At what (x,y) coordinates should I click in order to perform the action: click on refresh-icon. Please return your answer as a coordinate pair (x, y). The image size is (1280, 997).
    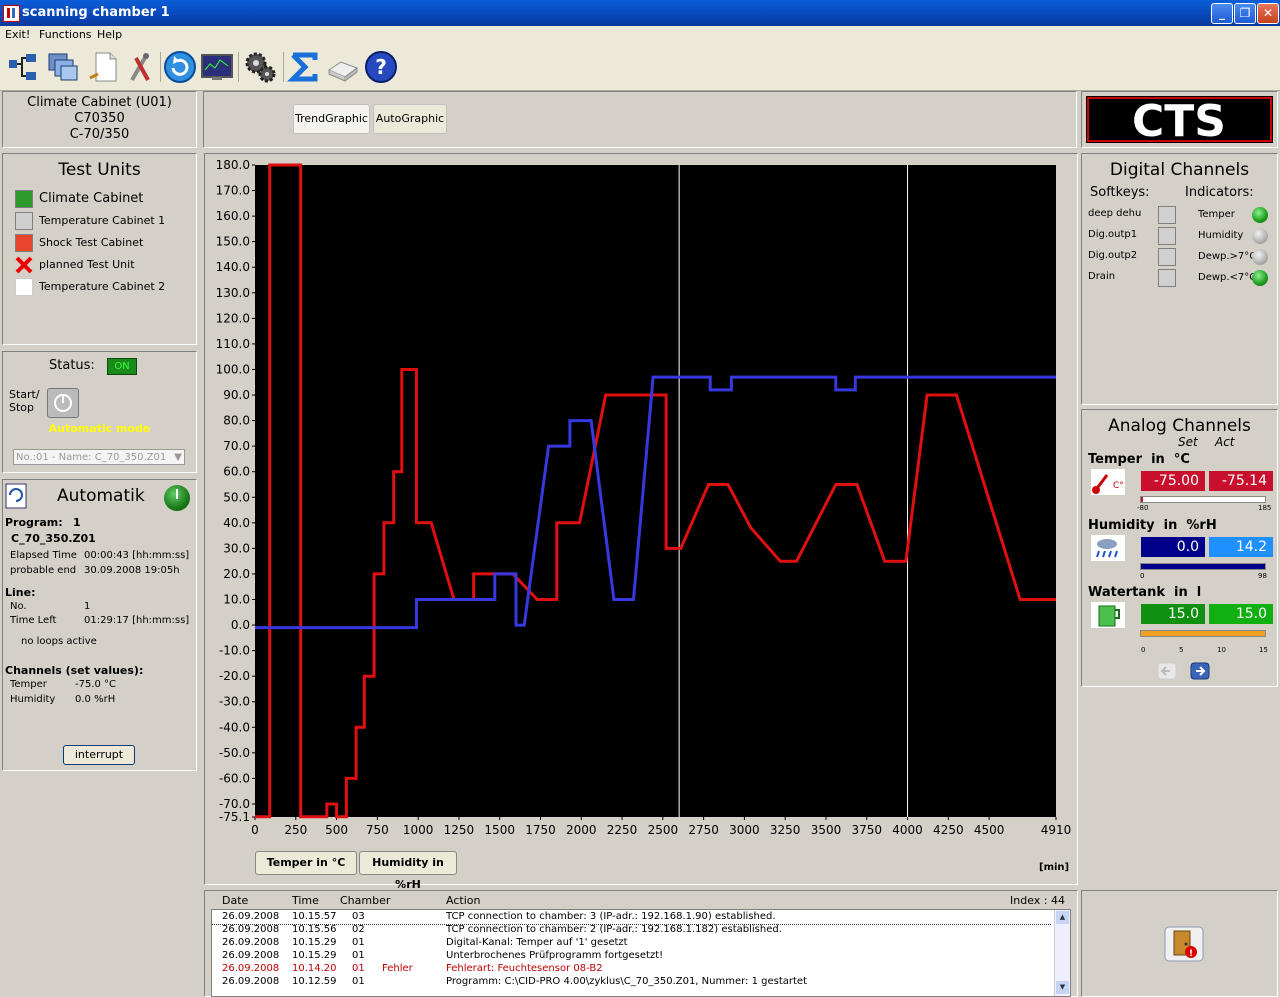
    Looking at the image, I should click on (180, 67).